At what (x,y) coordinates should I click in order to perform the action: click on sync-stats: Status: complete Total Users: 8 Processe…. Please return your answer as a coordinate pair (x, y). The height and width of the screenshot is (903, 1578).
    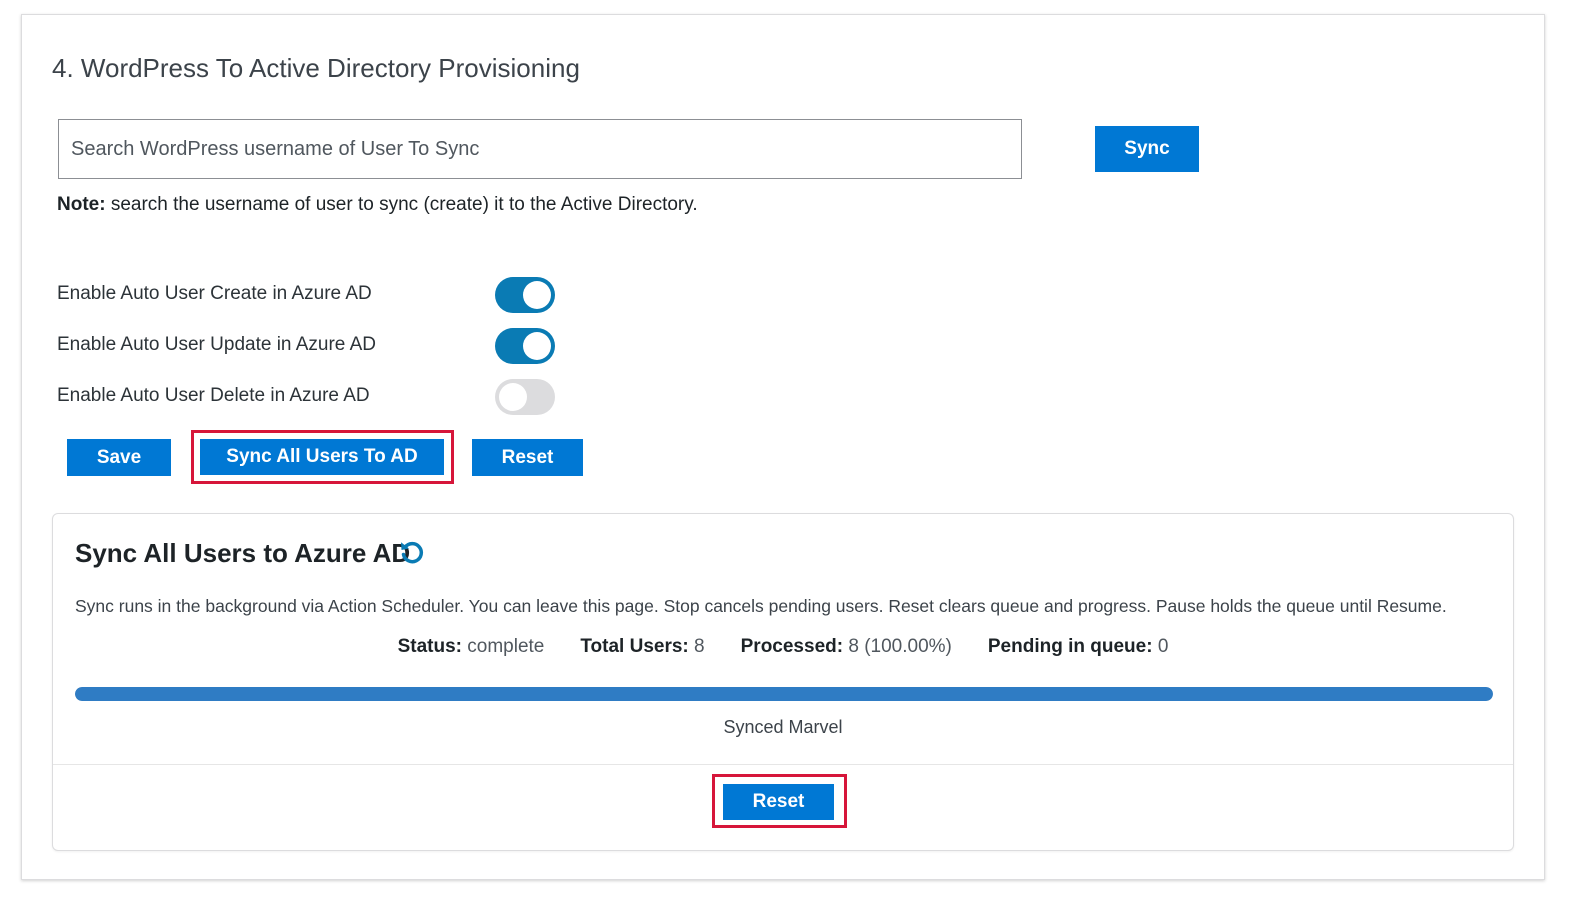
    Looking at the image, I should click on (783, 647).